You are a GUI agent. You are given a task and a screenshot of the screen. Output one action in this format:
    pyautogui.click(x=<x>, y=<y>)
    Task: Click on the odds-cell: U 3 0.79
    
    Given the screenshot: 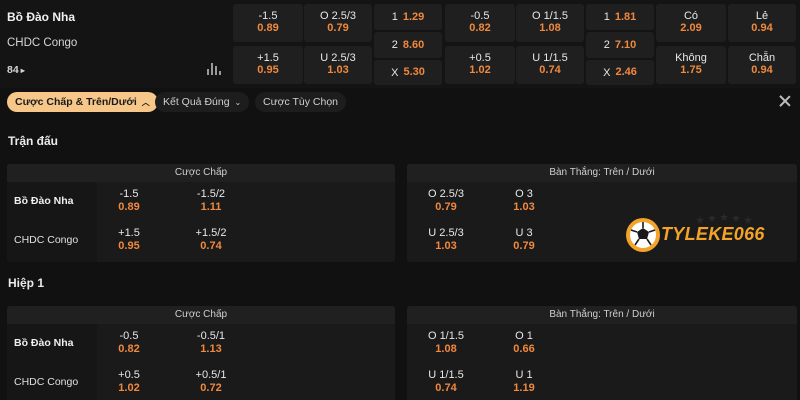 What is the action you would take?
    pyautogui.click(x=524, y=240)
    